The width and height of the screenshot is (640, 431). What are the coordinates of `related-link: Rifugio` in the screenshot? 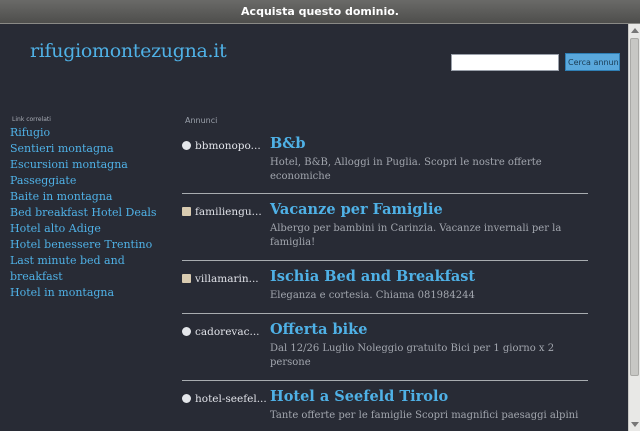 It's located at (30, 132).